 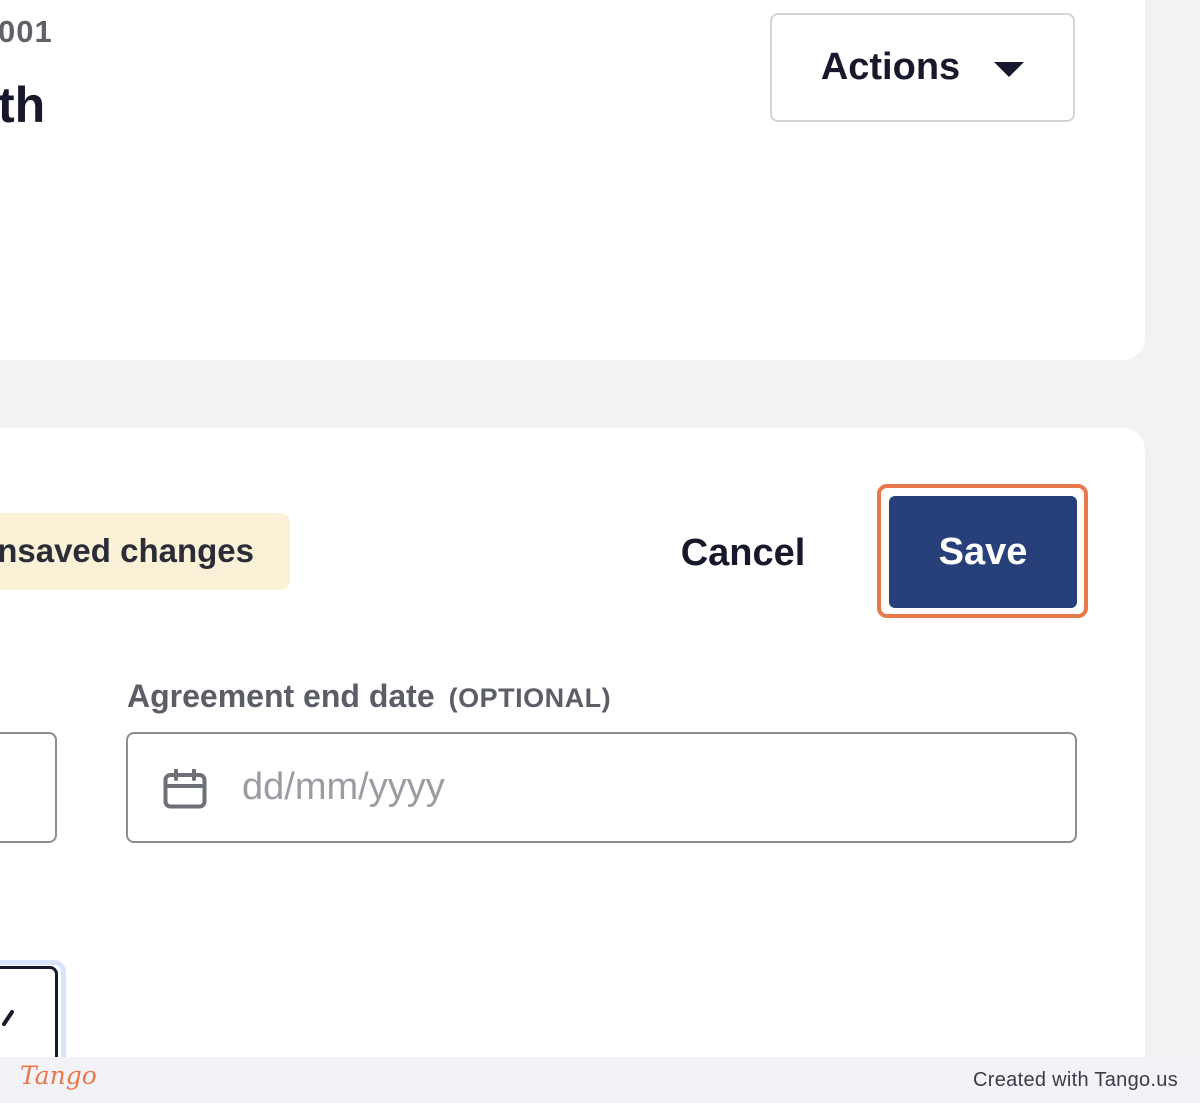 I want to click on page-title: th, so click(x=23, y=105).